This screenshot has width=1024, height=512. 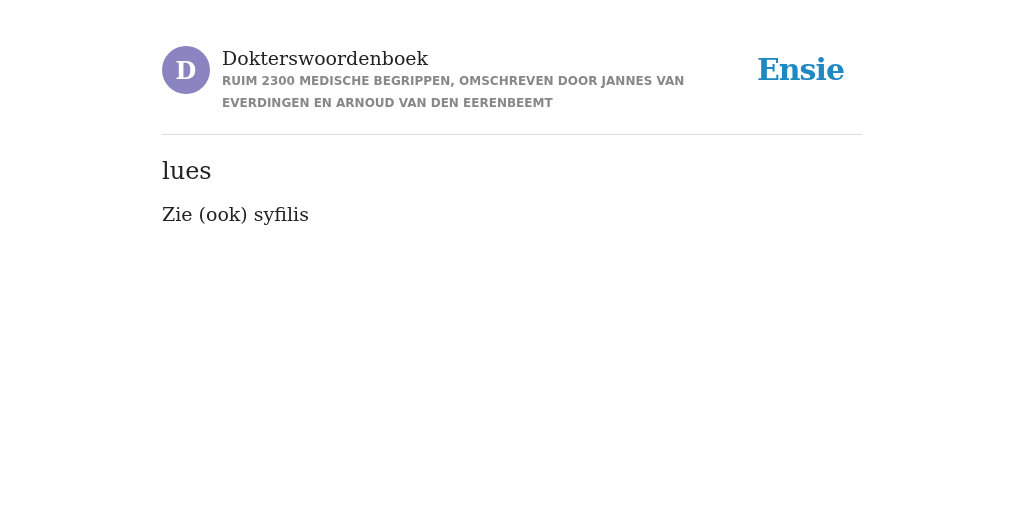 I want to click on dictionary-subtitle: RUIM 2300 MEDISCHE BEGRIPPEN, OMSCHREVEN DOOR JANNES VAN EVERDINGEN EN ARNOUD VAN DEN EERENBEEMT, so click(x=454, y=92).